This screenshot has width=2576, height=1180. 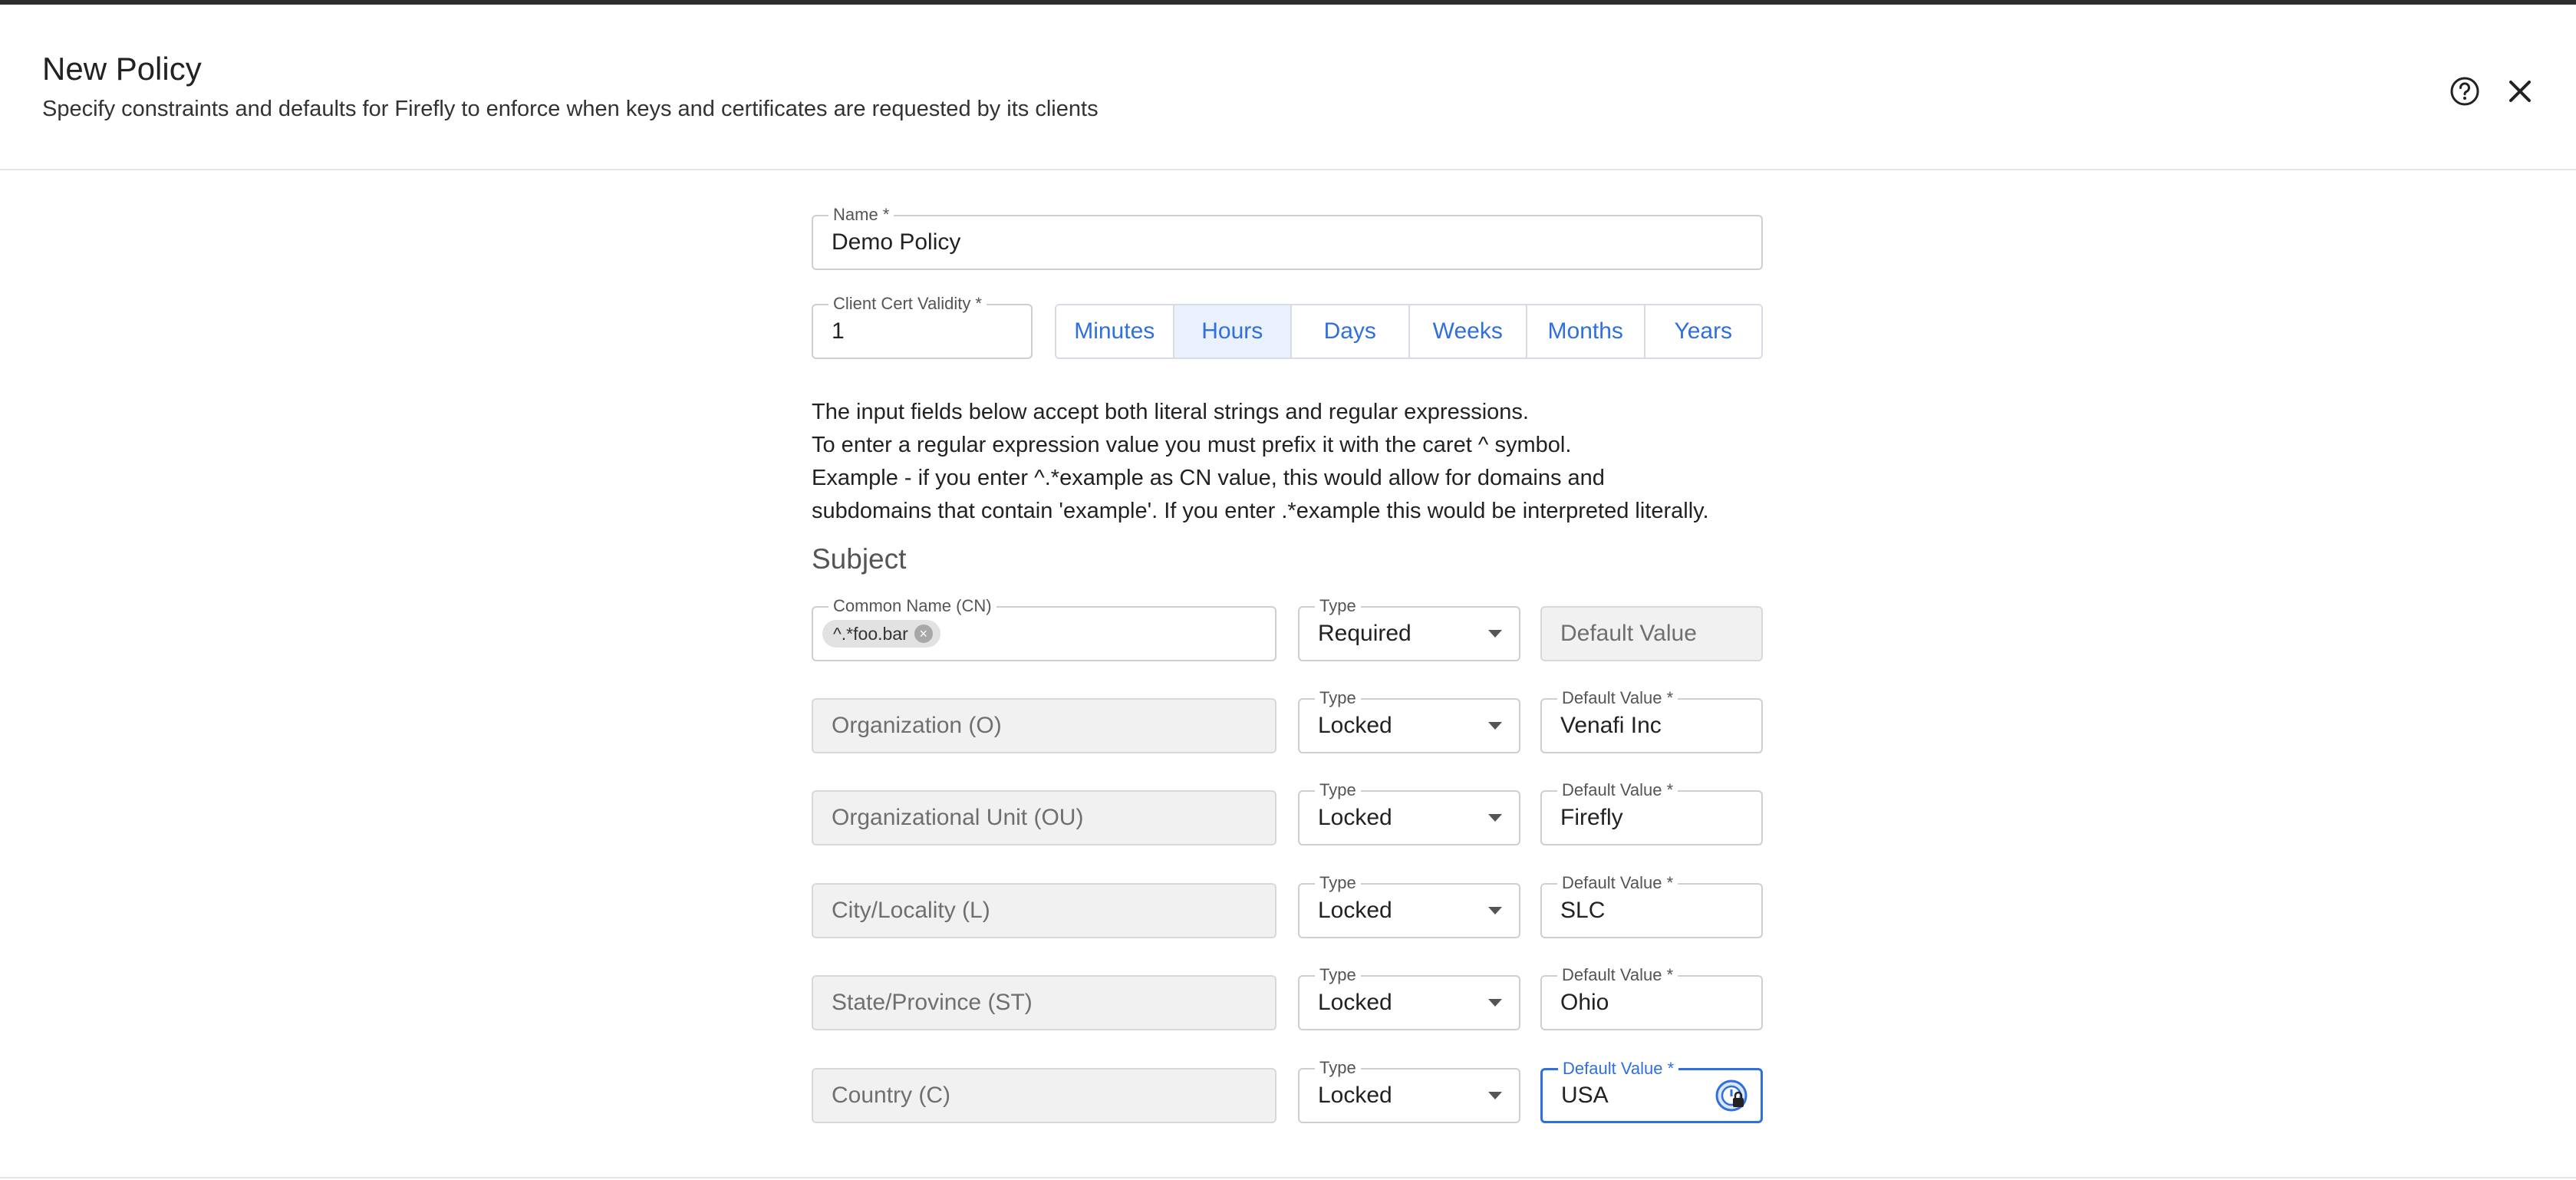 What do you see at coordinates (1611, 726) in the screenshot?
I see `default-value: Venafi Inc` at bounding box center [1611, 726].